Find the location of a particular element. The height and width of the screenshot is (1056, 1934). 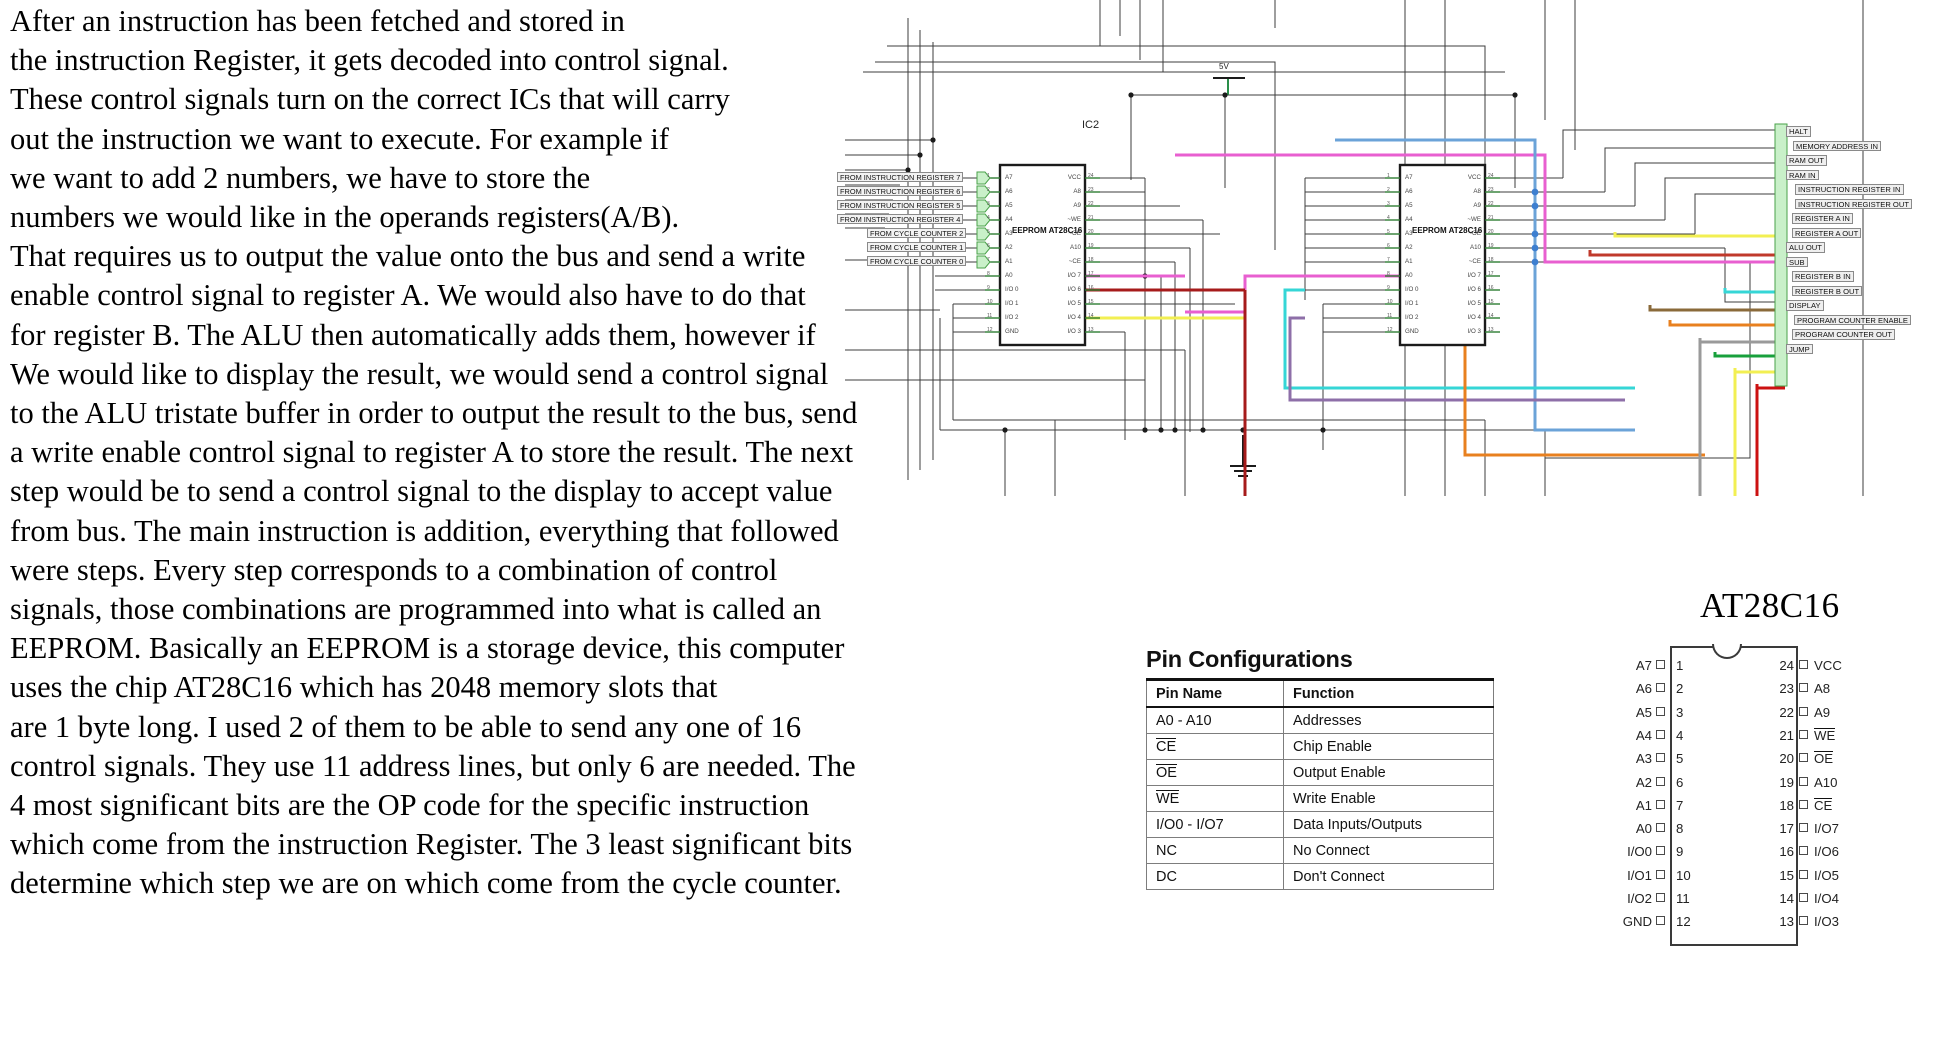

control-output-label: REGISTER A OUT is located at coordinates (1827, 232).